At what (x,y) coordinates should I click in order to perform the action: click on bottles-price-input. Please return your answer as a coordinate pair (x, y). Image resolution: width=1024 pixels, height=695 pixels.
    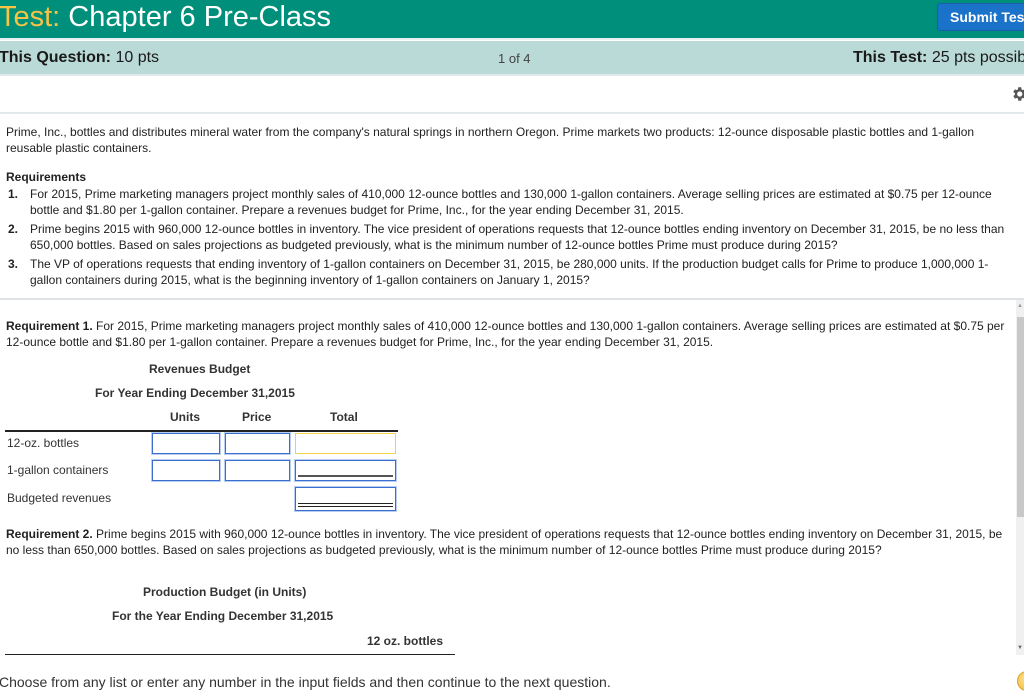
    Looking at the image, I should click on (257, 443).